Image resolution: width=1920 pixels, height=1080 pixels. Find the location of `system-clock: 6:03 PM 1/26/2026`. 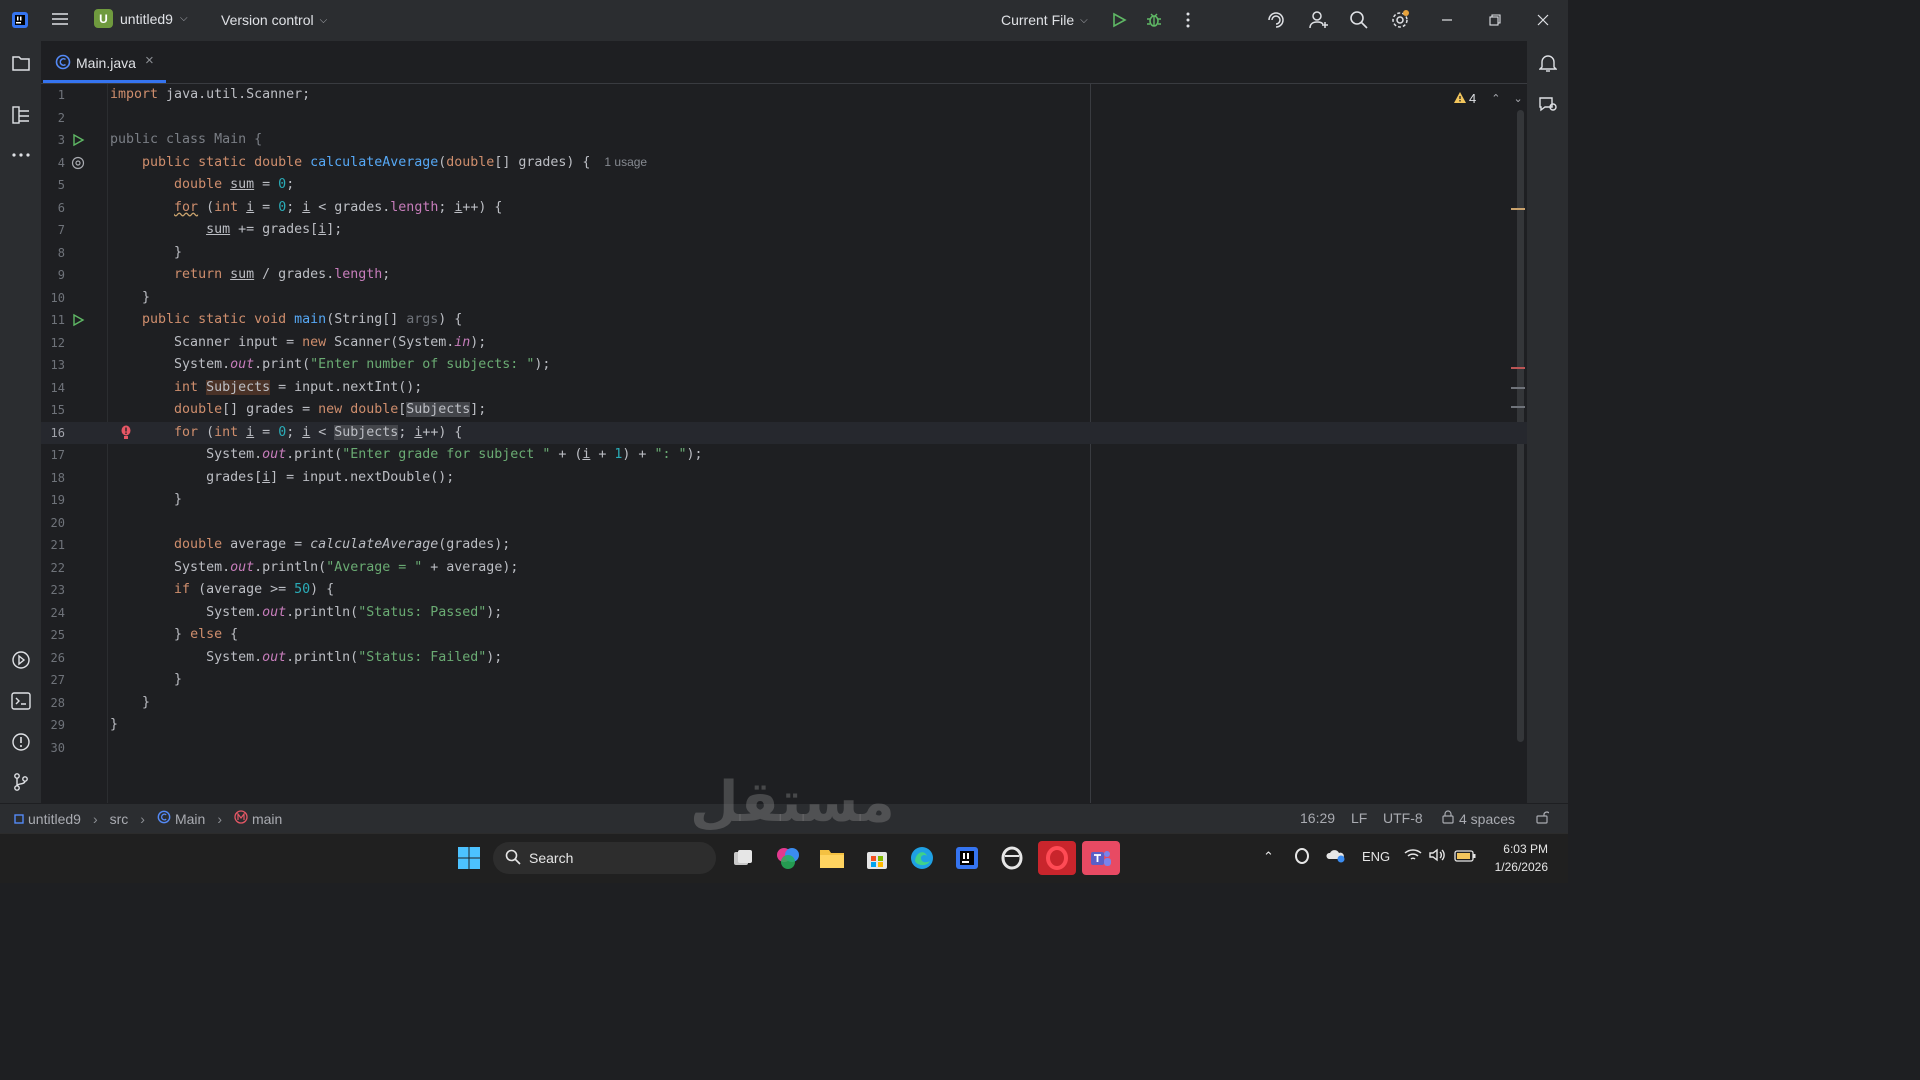

system-clock: 6:03 PM 1/26/2026 is located at coordinates (1518, 858).